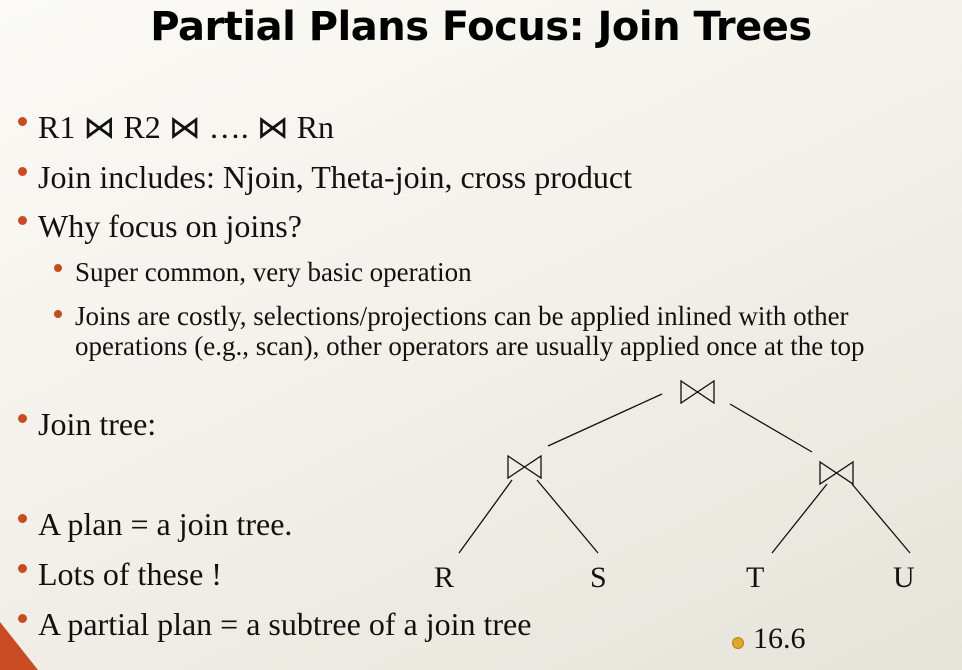 The height and width of the screenshot is (670, 962). Describe the element at coordinates (738, 643) in the screenshot. I see `reference-icon` at that location.